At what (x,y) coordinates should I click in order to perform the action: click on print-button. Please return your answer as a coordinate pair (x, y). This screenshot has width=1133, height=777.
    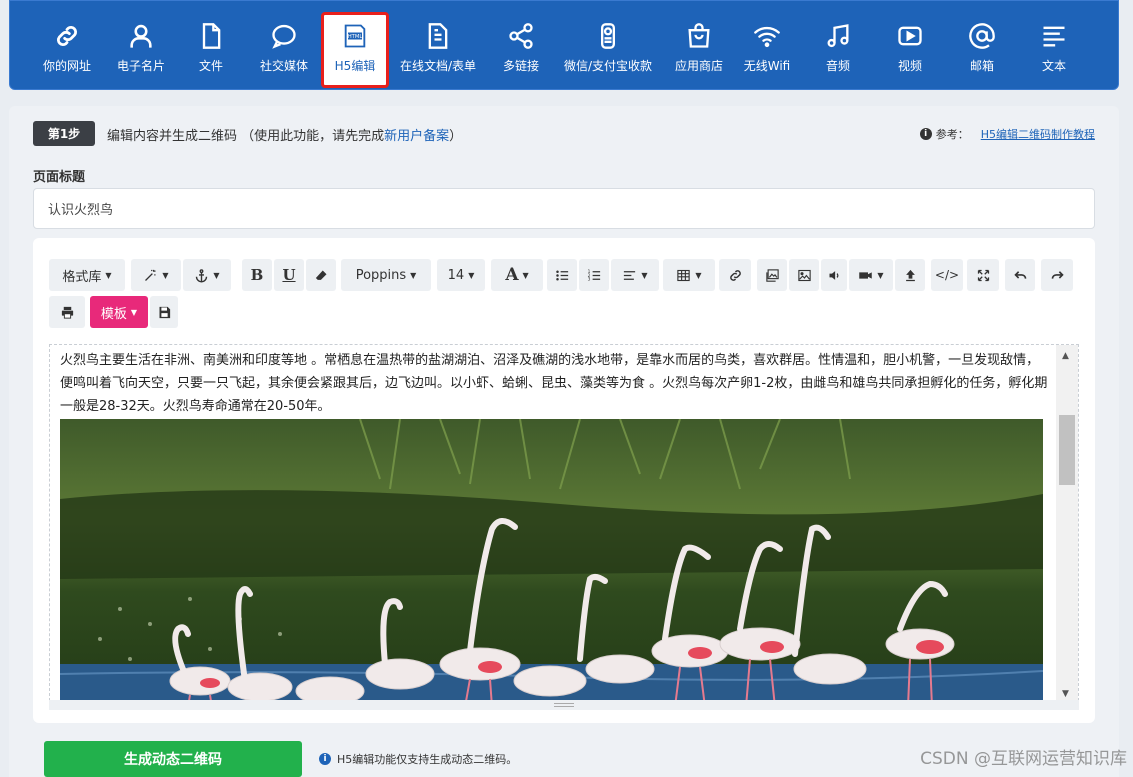
    Looking at the image, I should click on (67, 312).